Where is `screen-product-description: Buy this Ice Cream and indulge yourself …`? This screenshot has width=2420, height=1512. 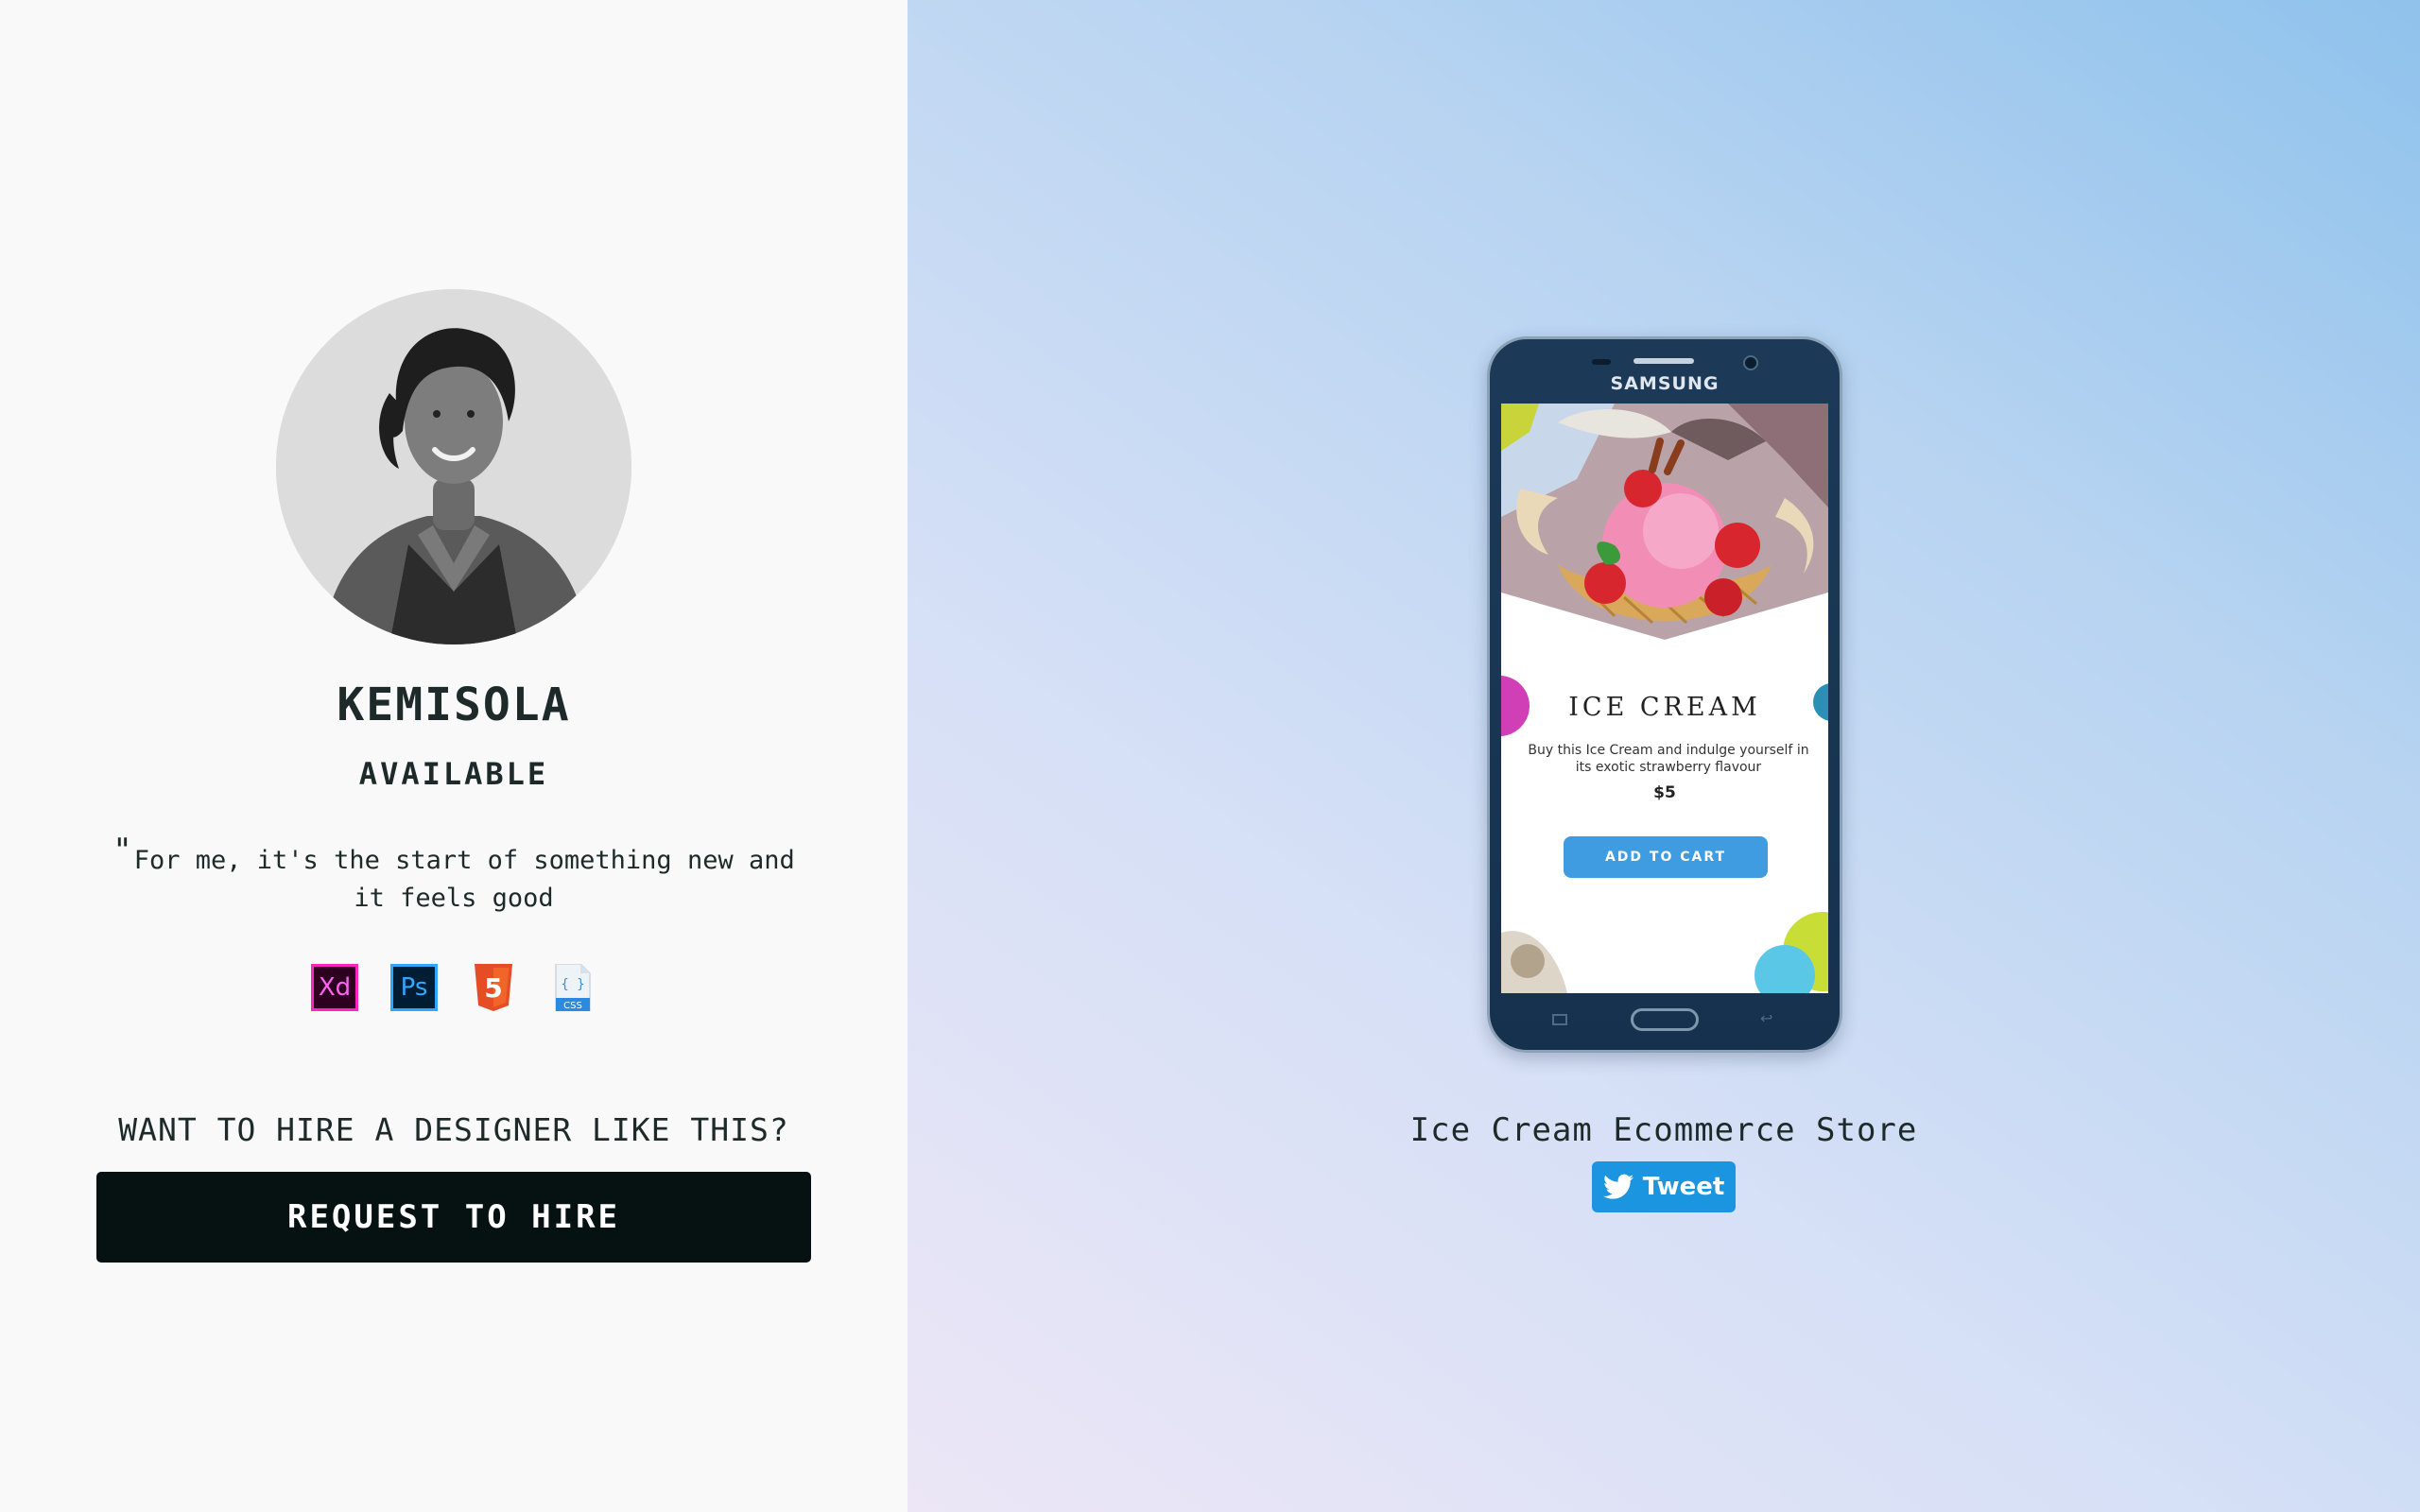
screen-product-description: Buy this Ice Cream and indulge yourself … is located at coordinates (1668, 759).